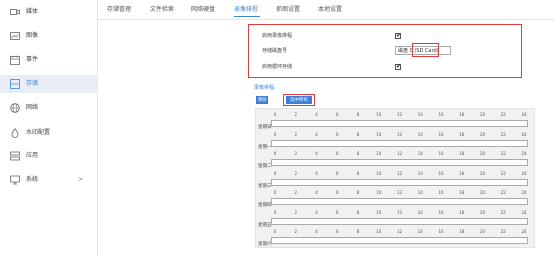 The height and width of the screenshot is (256, 554). I want to click on calendar-icon, so click(15, 60).